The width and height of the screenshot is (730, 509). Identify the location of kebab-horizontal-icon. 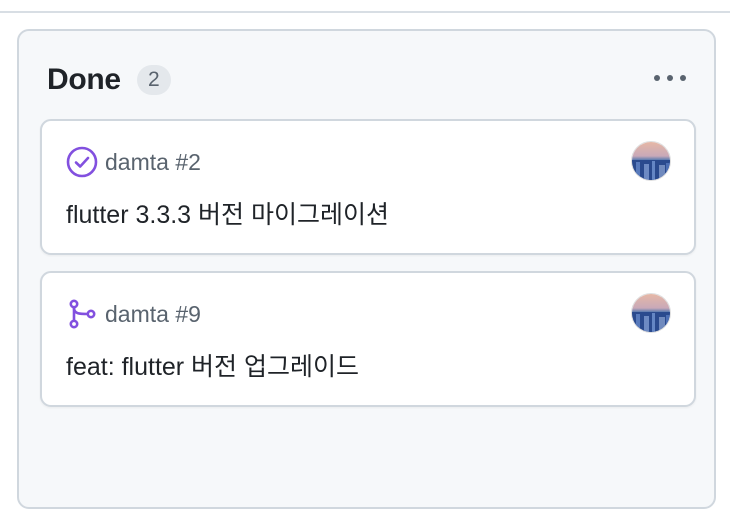
(670, 78).